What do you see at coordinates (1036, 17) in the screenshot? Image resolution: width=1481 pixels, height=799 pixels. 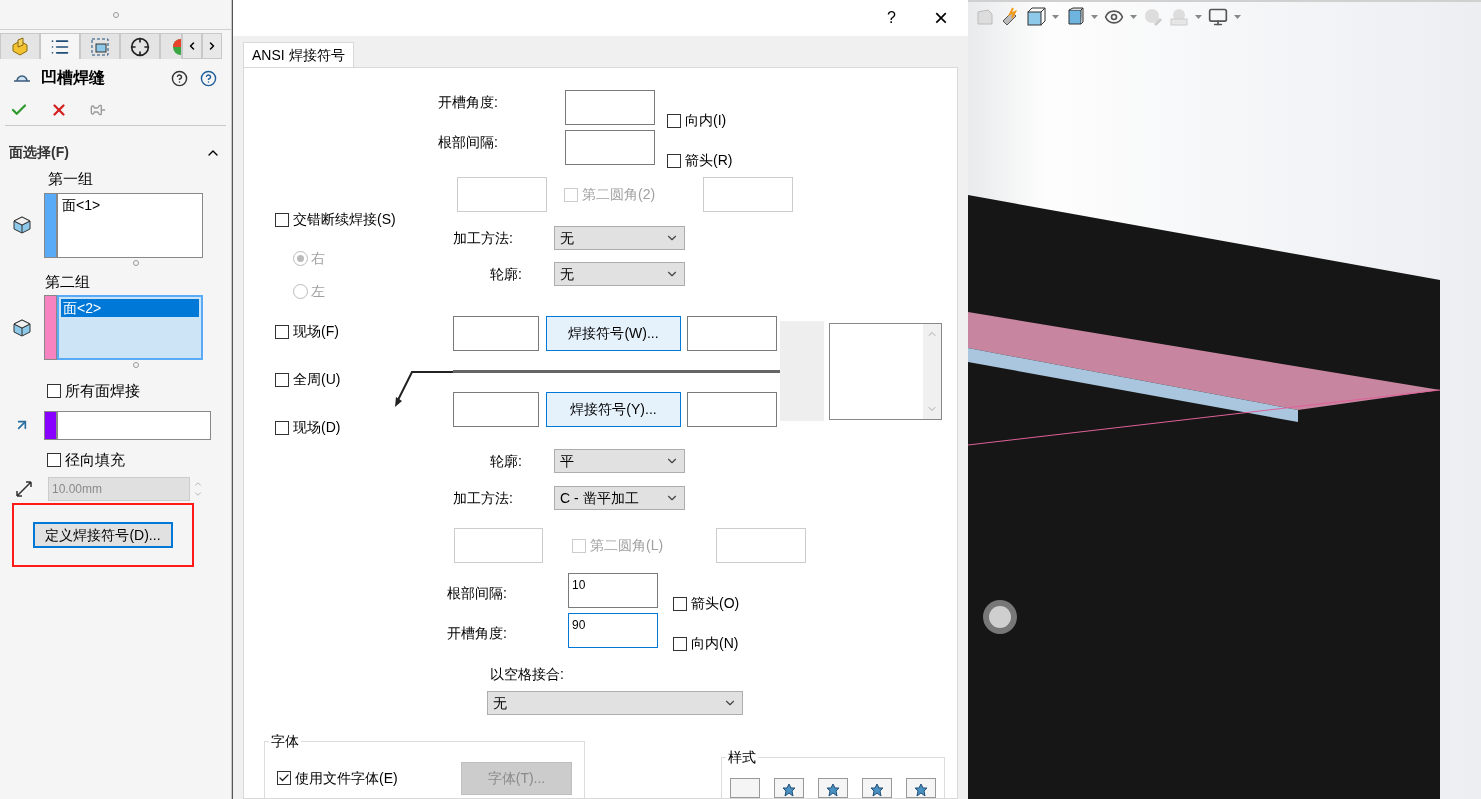 I see `section-view-icon` at bounding box center [1036, 17].